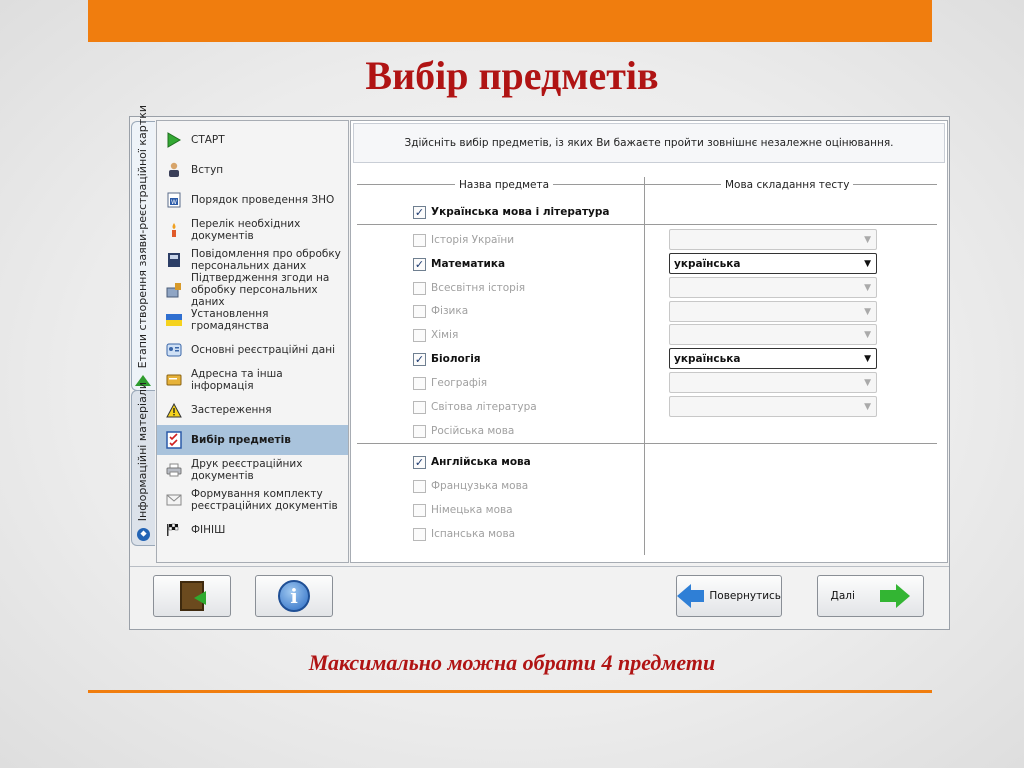  I want to click on sidebar-item-print: Друк реєстраційних документів, so click(252, 470).